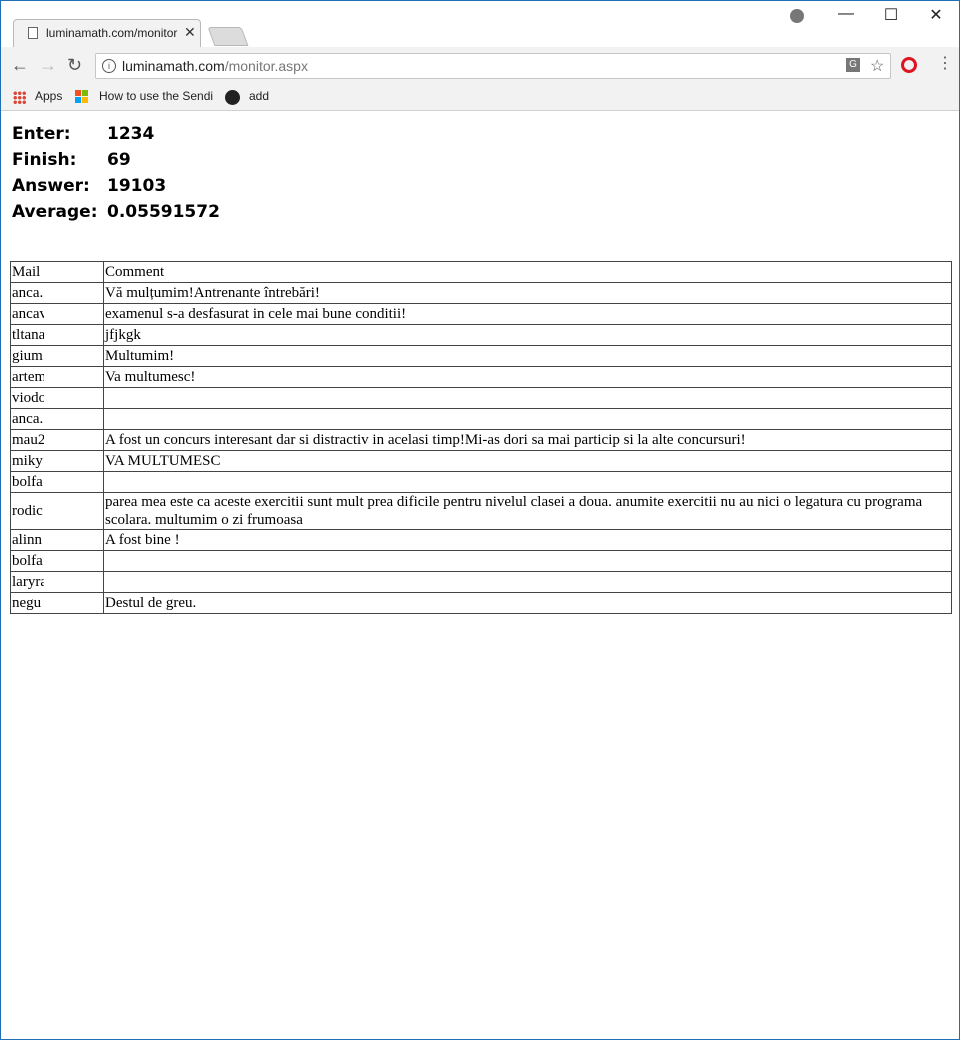  What do you see at coordinates (57, 440) in the screenshot?
I see `mail-cell: mau2` at bounding box center [57, 440].